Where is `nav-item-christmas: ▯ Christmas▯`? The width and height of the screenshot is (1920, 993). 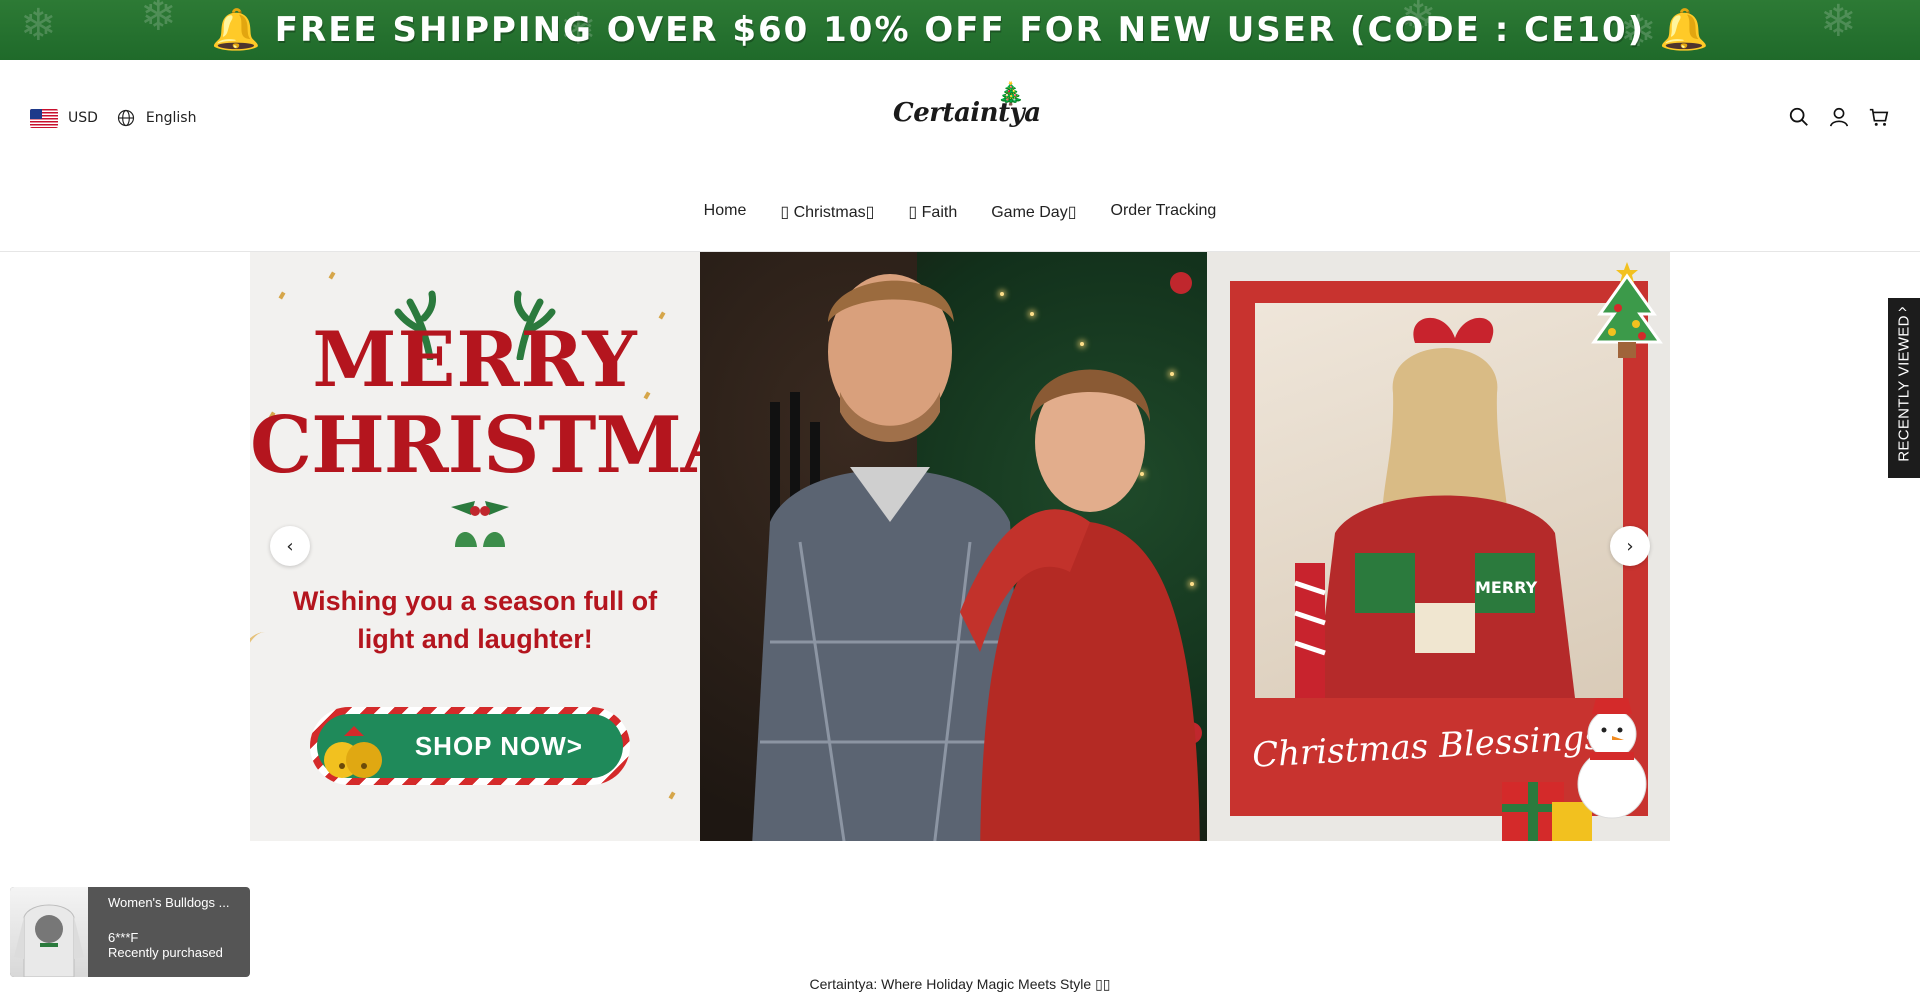
nav-item-christmas: ▯ Christmas▯ is located at coordinates (827, 212).